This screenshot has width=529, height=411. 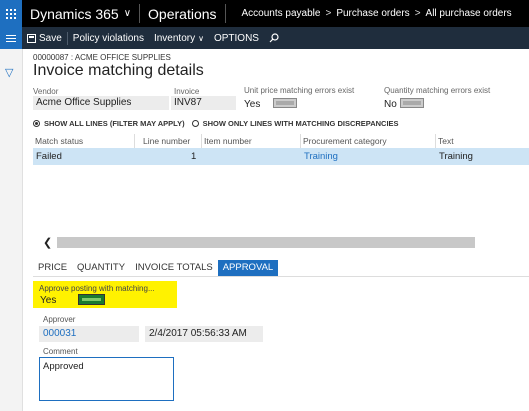 I want to click on module-name: Operations, so click(x=182, y=14).